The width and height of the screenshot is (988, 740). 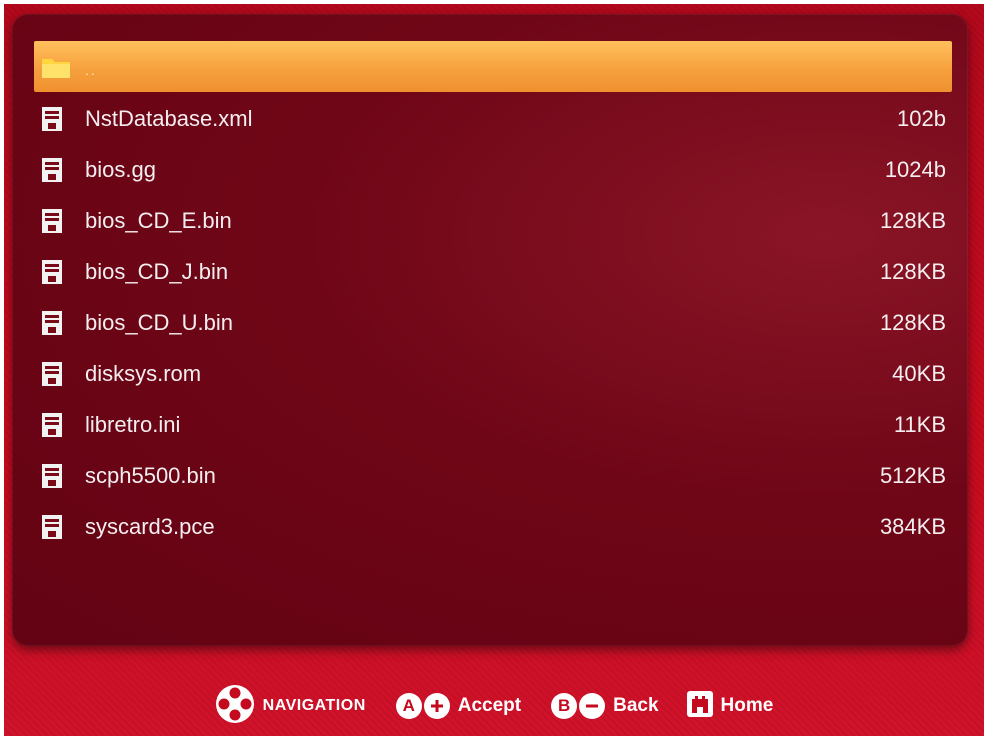 What do you see at coordinates (169, 118) in the screenshot?
I see `file-name: NstDatabase.xml` at bounding box center [169, 118].